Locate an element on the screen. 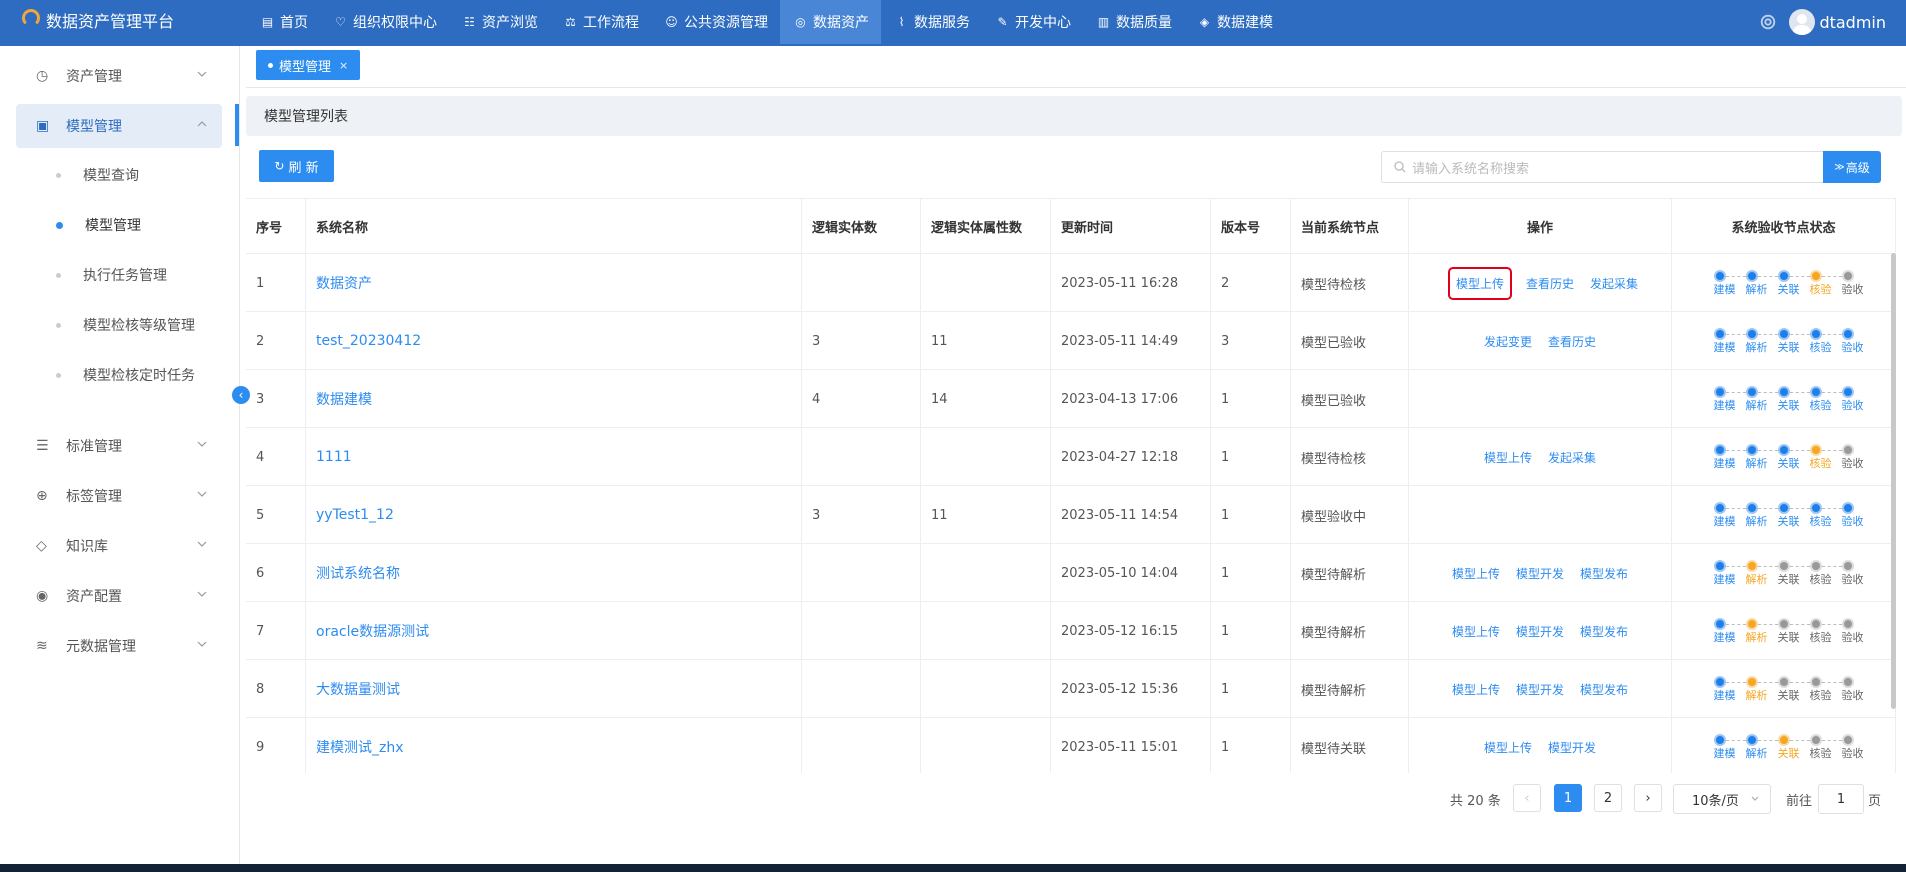 The width and height of the screenshot is (1906, 872). page-2-button: 2 is located at coordinates (1608, 798).